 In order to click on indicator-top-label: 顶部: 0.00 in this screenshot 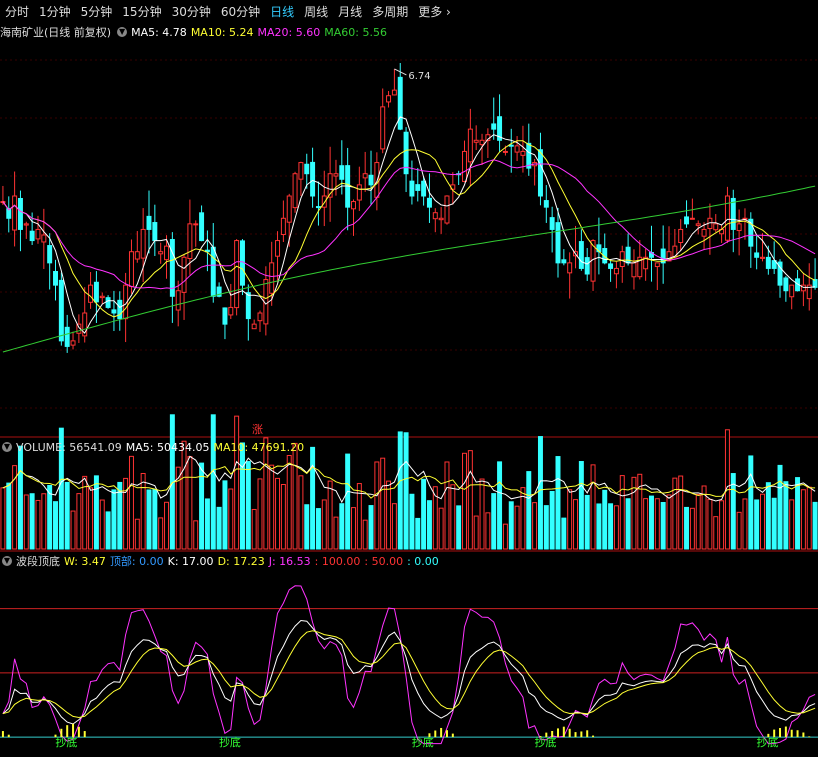, I will do `click(136, 561)`.